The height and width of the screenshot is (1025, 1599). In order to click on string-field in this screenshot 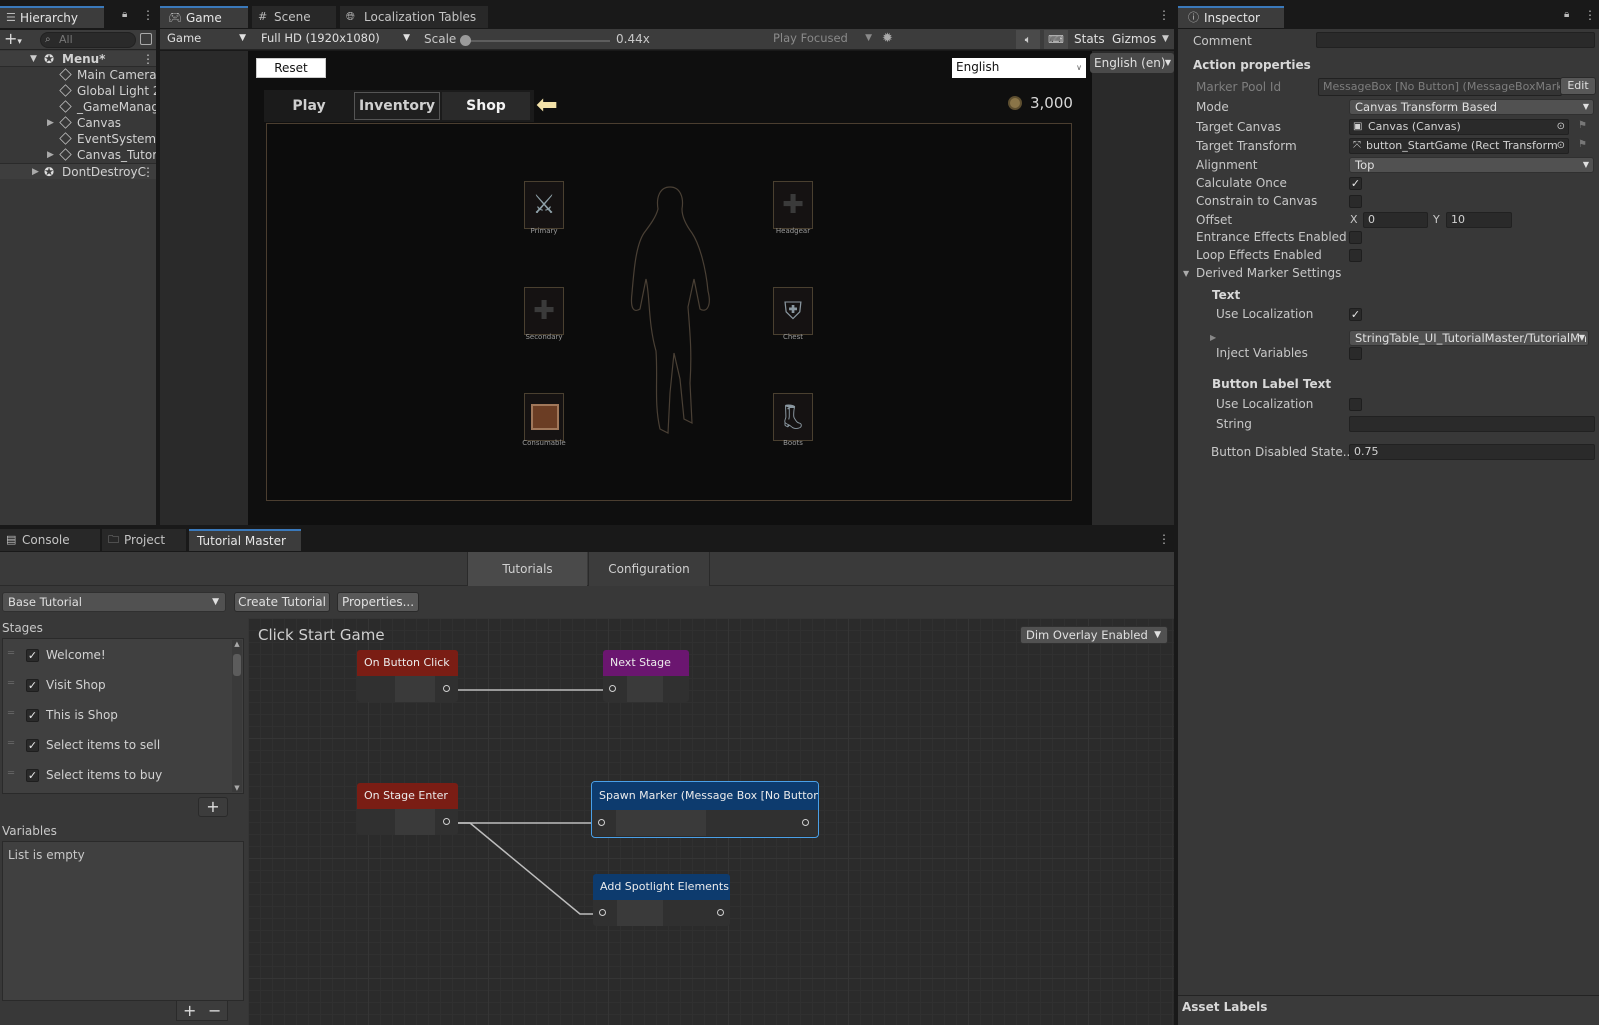, I will do `click(1472, 424)`.